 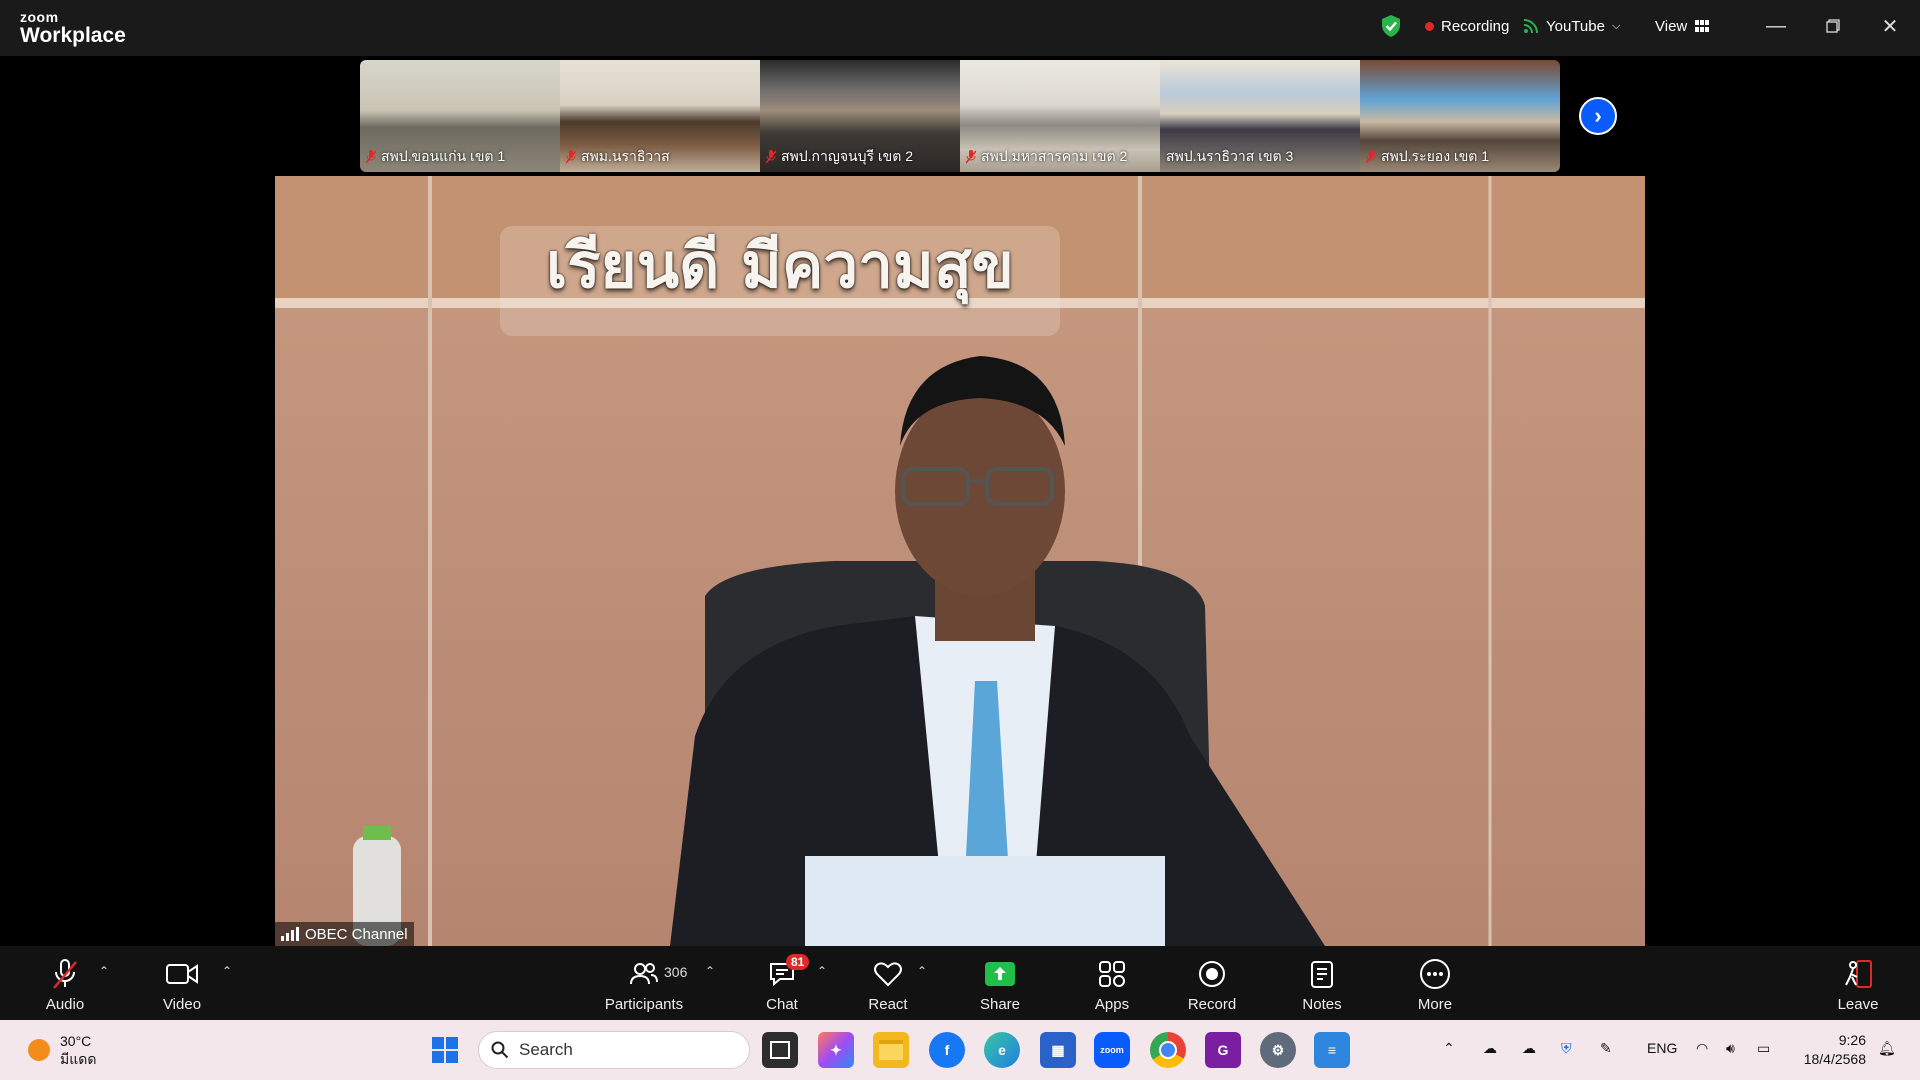 What do you see at coordinates (1662, 1048) in the screenshot?
I see `language-indicator: ENG` at bounding box center [1662, 1048].